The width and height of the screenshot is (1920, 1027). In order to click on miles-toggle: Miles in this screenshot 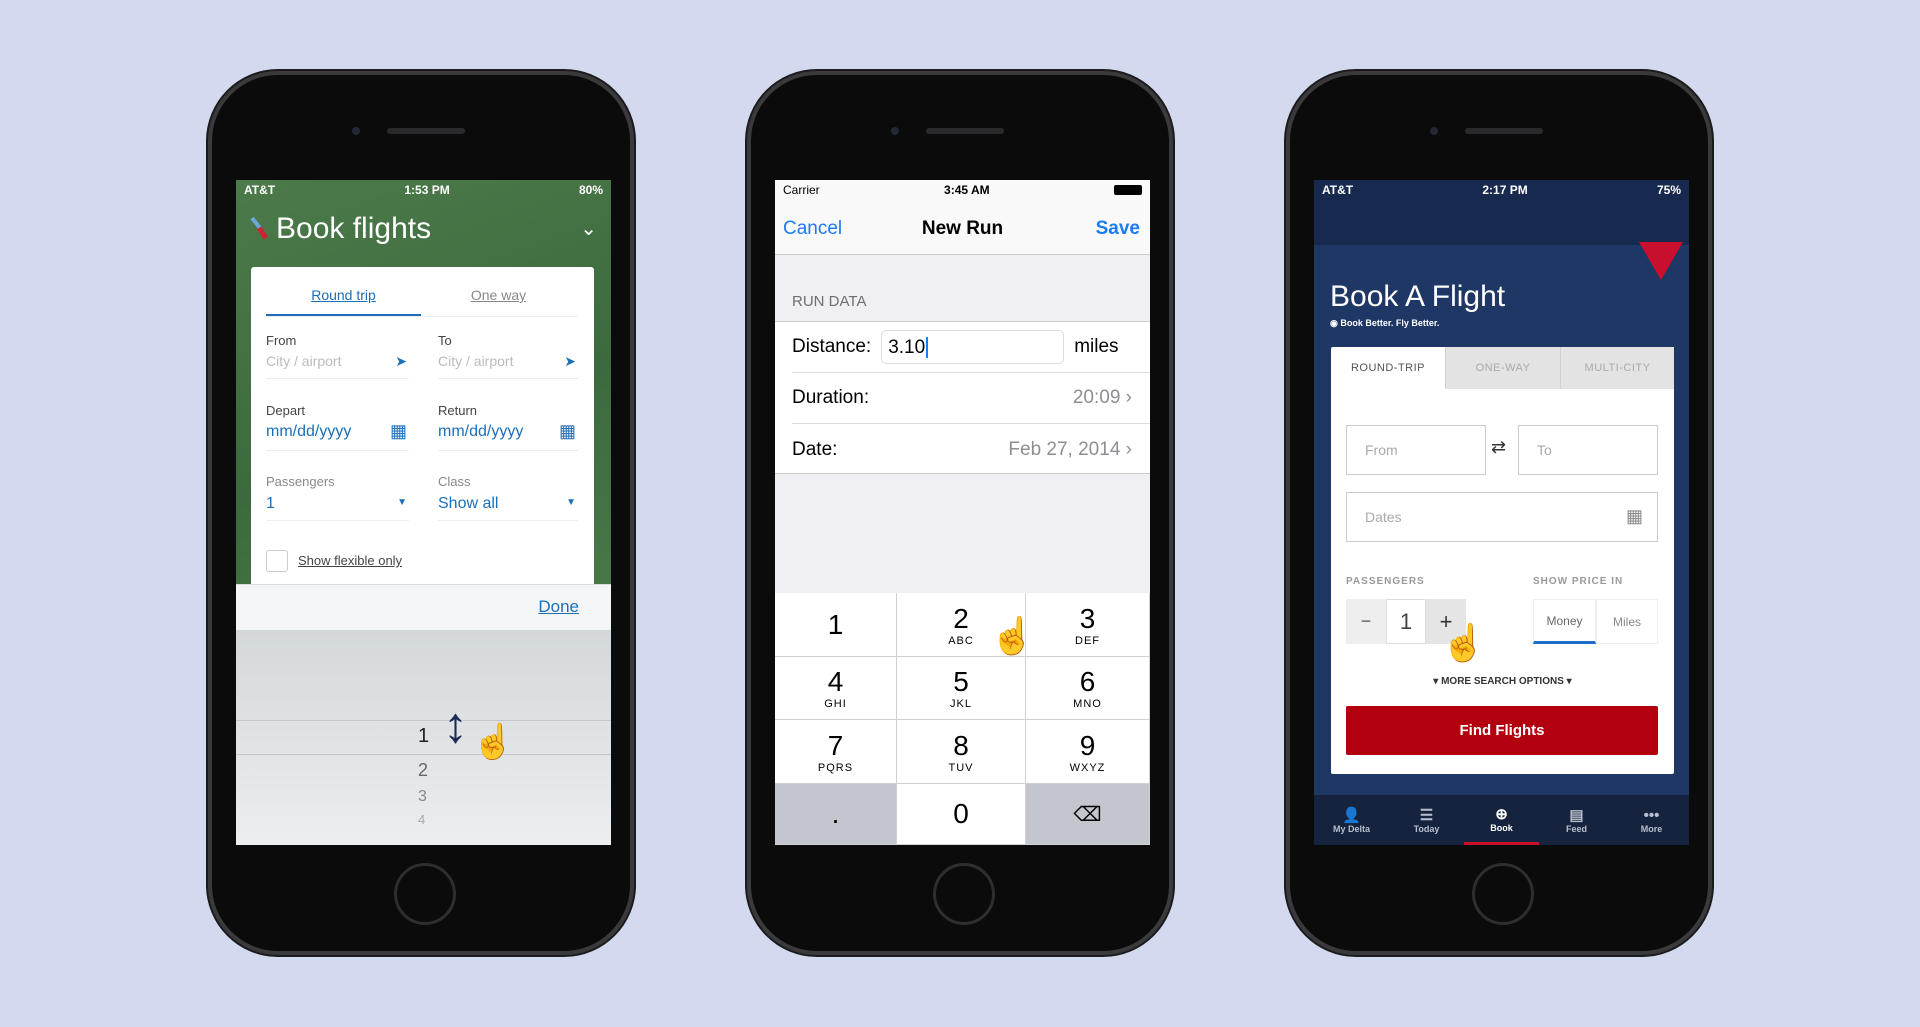, I will do `click(1627, 621)`.